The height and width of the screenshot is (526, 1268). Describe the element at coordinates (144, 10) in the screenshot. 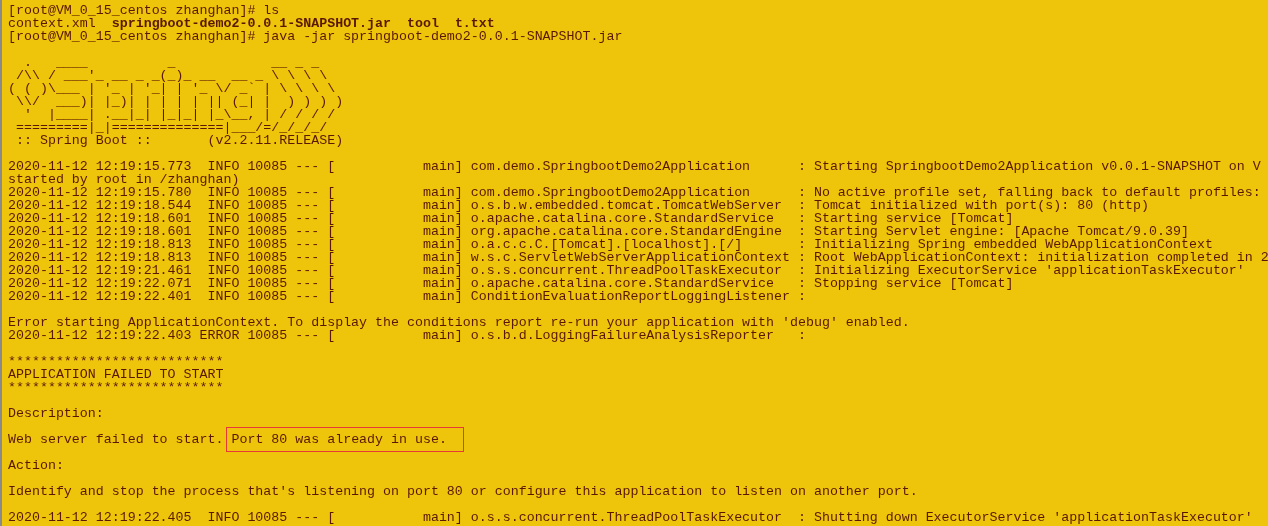

I see `terminal-line: [root@VM_0_15_centos zhanghan]# ls` at that location.